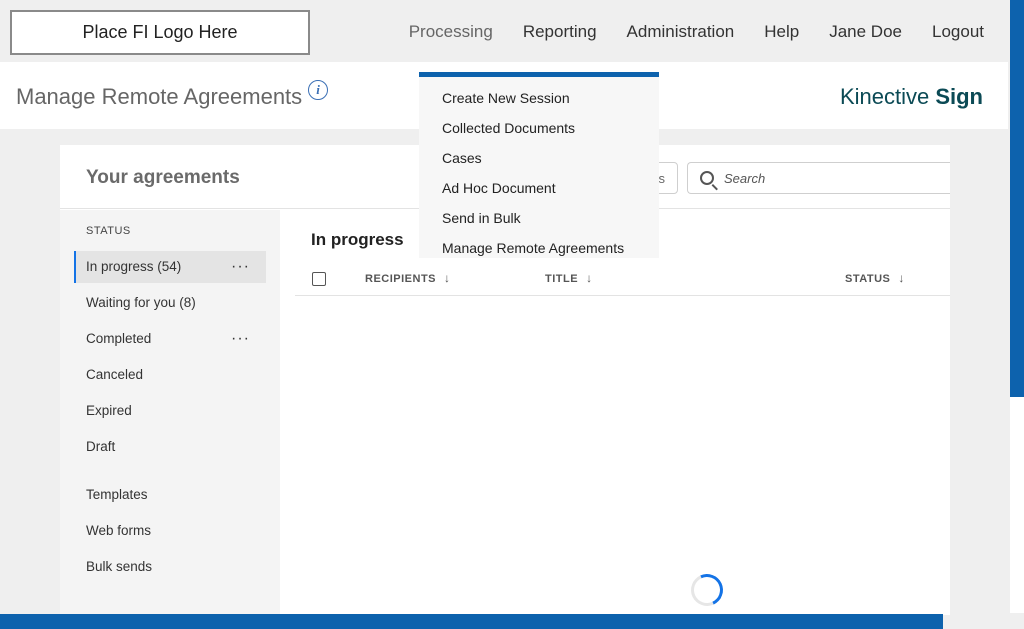 This screenshot has height=629, width=1024. Describe the element at coordinates (159, 96) in the screenshot. I see `page-title: Manage Remote Agreements` at that location.